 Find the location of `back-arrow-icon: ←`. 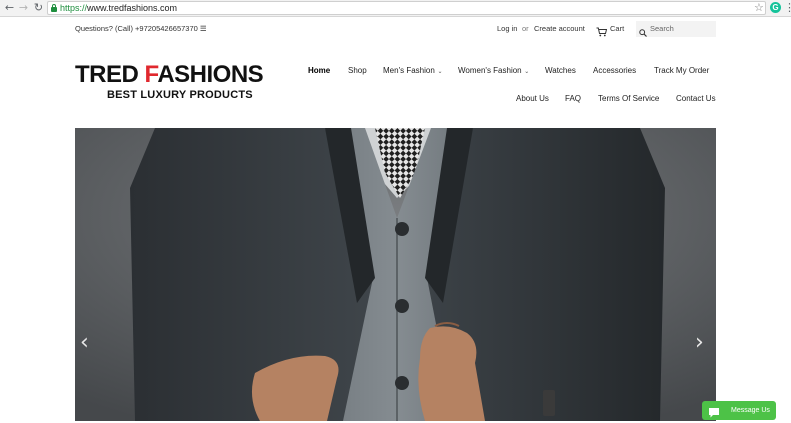

back-arrow-icon: ← is located at coordinates (9, 8).